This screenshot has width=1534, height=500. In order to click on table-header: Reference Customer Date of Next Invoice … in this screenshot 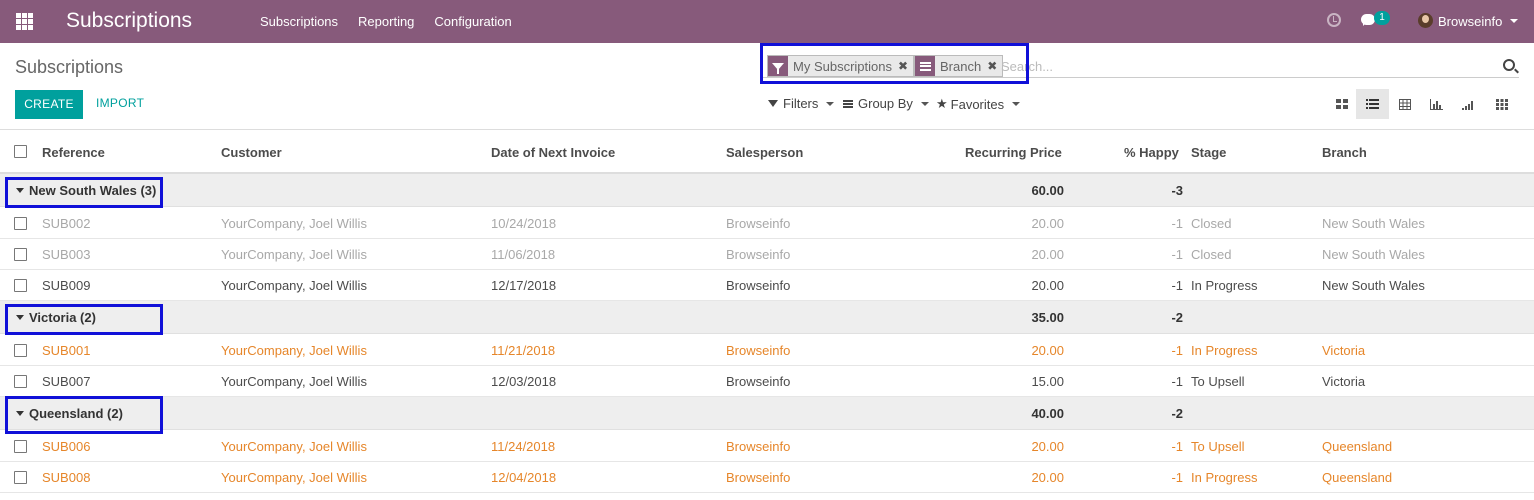, I will do `click(767, 152)`.